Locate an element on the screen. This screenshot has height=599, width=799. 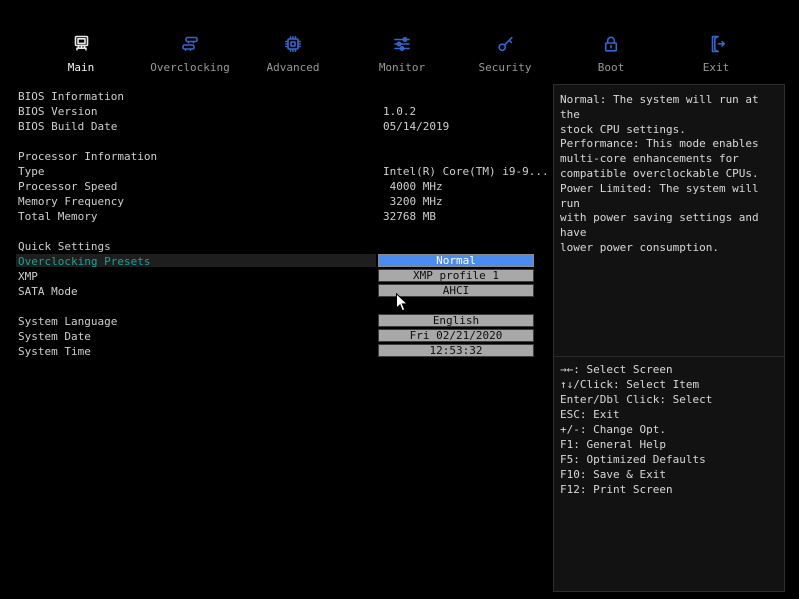
hotkey-save-exit: F10: Save & Exit is located at coordinates (613, 474).